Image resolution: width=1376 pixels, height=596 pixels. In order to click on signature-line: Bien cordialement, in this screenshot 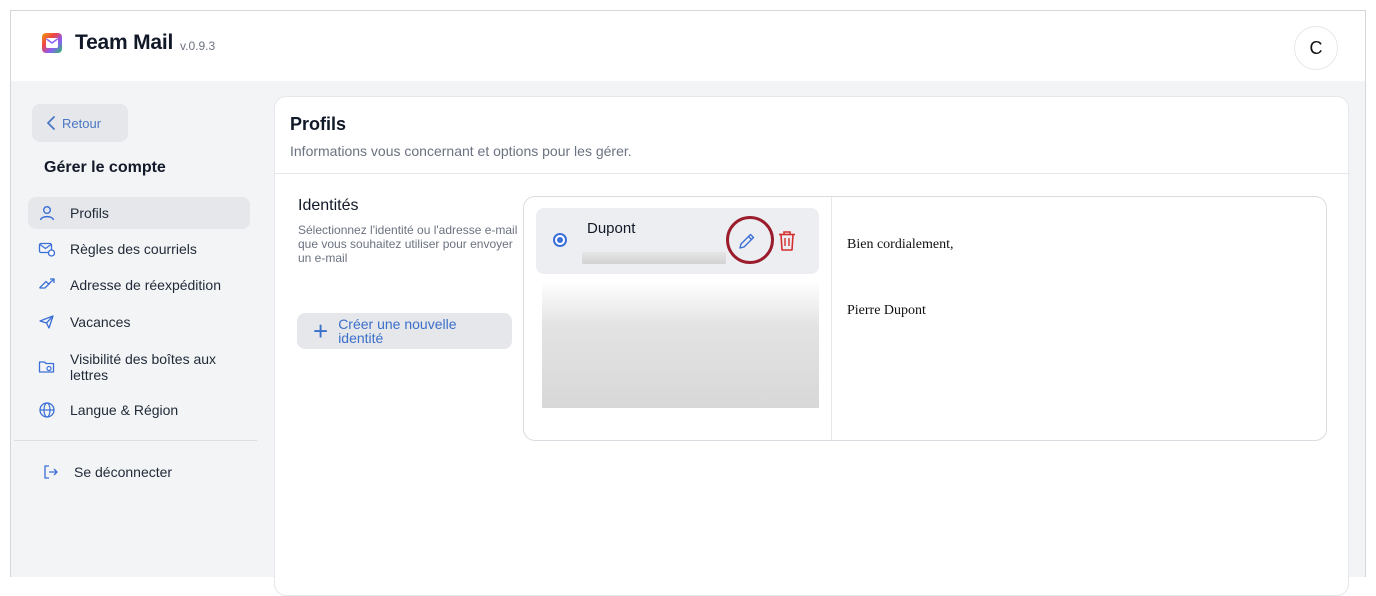, I will do `click(900, 244)`.